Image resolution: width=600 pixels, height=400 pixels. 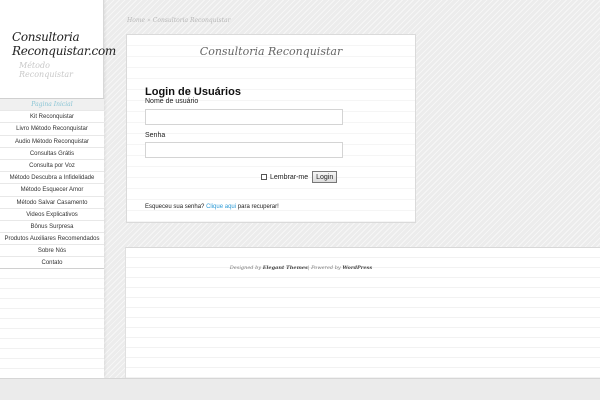 I want to click on sidebar-item-consulta-voz: Consulta por Voz, so click(x=52, y=166).